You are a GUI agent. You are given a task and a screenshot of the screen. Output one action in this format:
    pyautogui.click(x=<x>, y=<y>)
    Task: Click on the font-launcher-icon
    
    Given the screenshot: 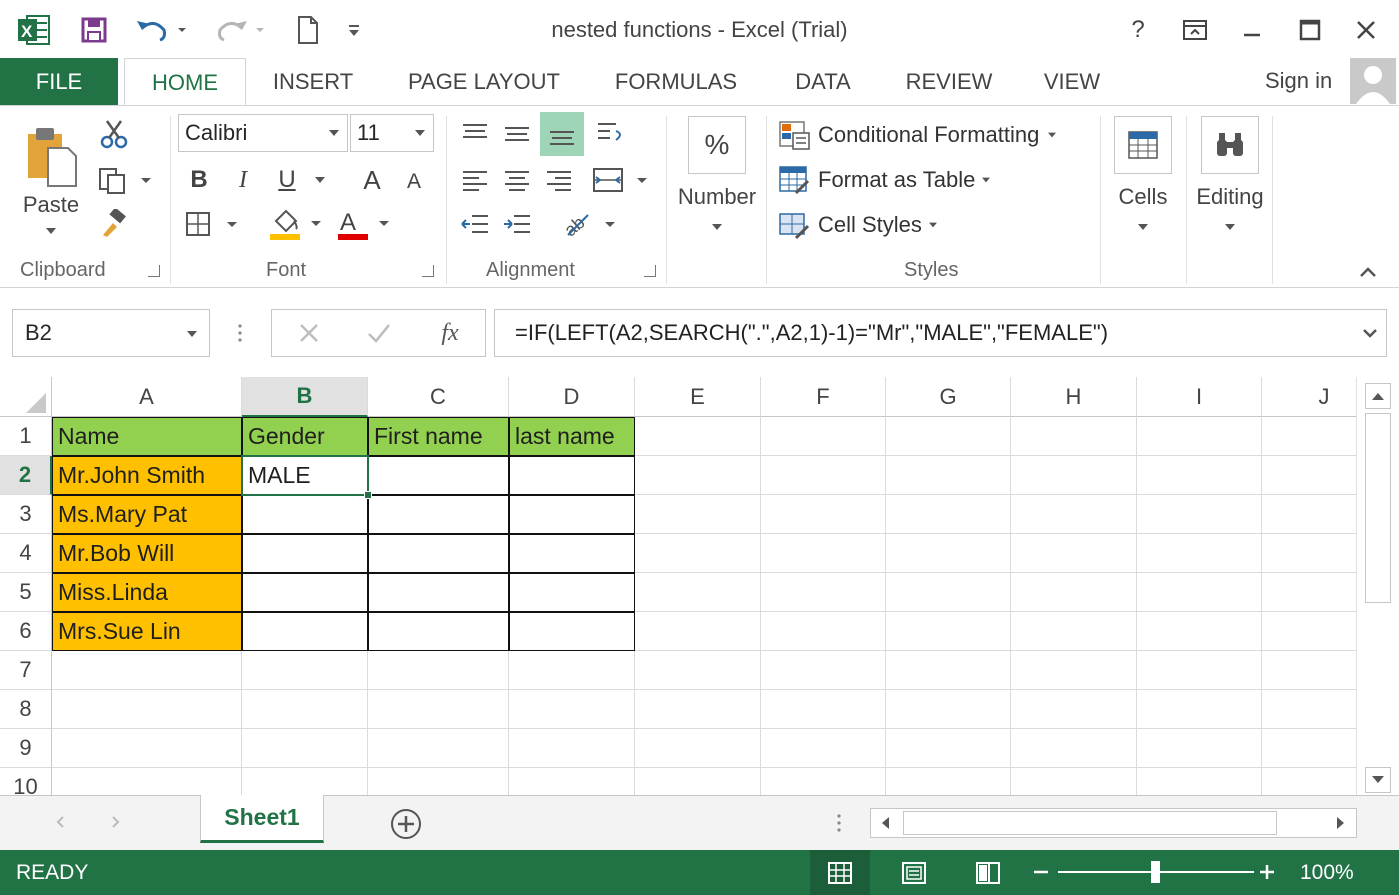 What is the action you would take?
    pyautogui.click(x=428, y=271)
    